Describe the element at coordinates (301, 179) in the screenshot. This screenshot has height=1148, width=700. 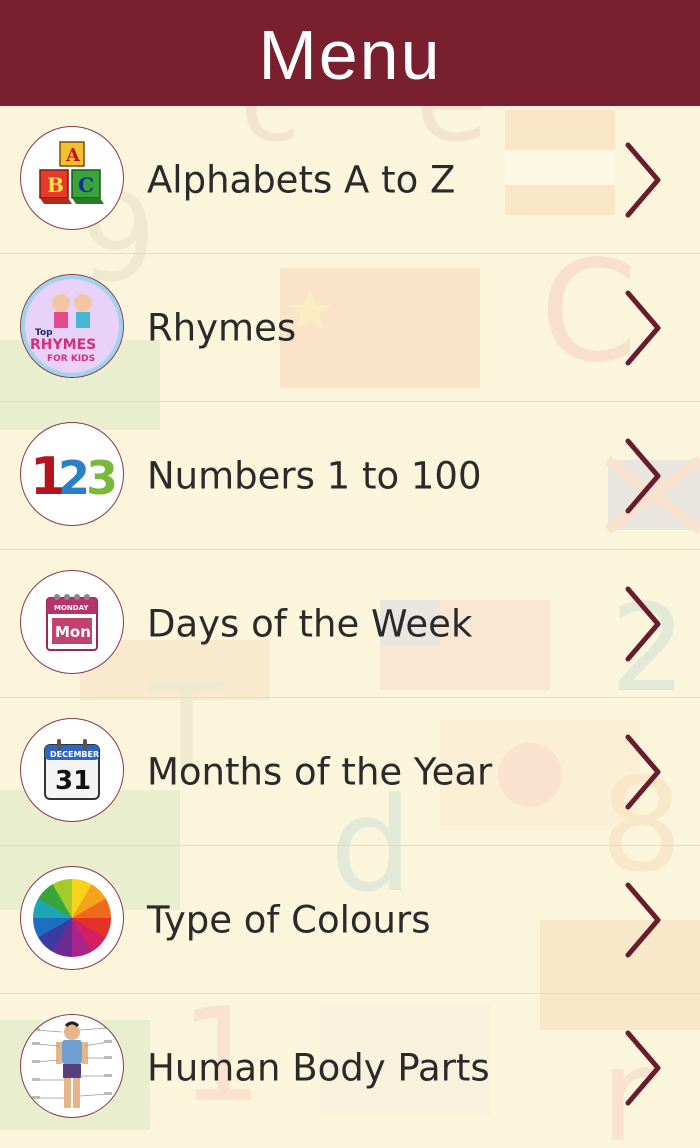
I see `menu-item-label: Alphabets A to Z` at that location.